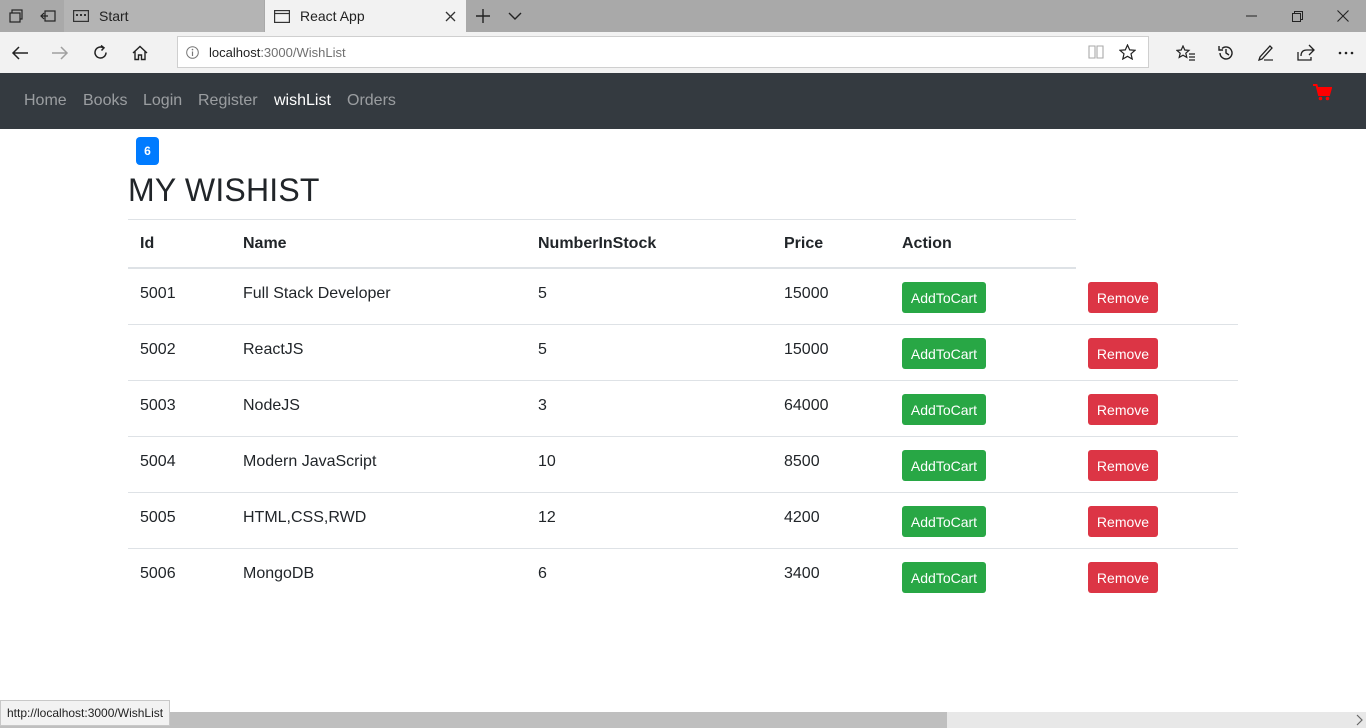 The height and width of the screenshot is (728, 1366). What do you see at coordinates (1266, 52) in the screenshot?
I see `pen-icon` at bounding box center [1266, 52].